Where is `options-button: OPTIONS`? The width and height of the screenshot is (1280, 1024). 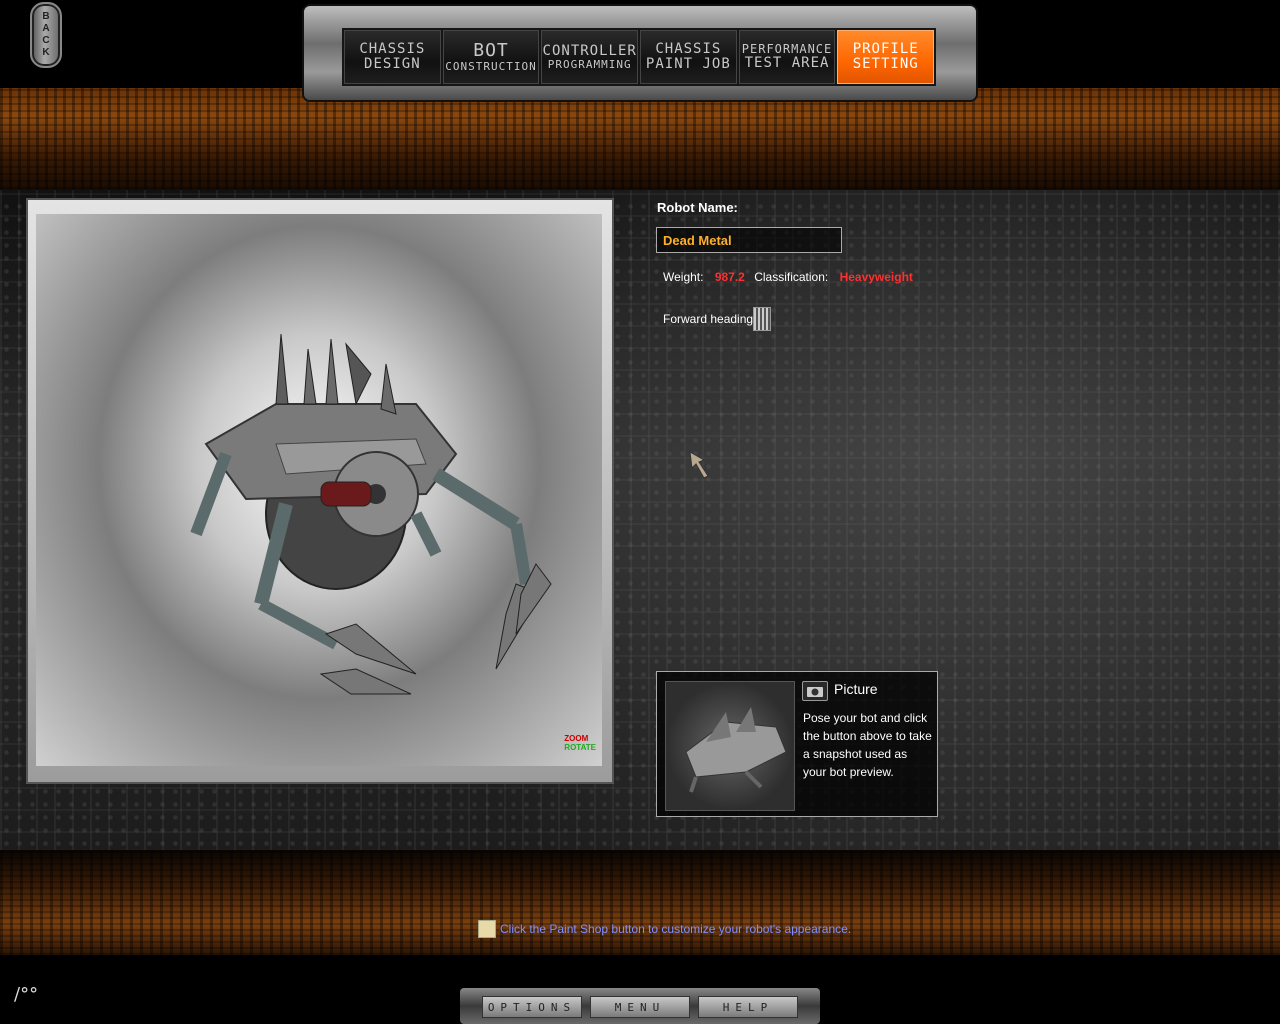 options-button: OPTIONS is located at coordinates (532, 1007).